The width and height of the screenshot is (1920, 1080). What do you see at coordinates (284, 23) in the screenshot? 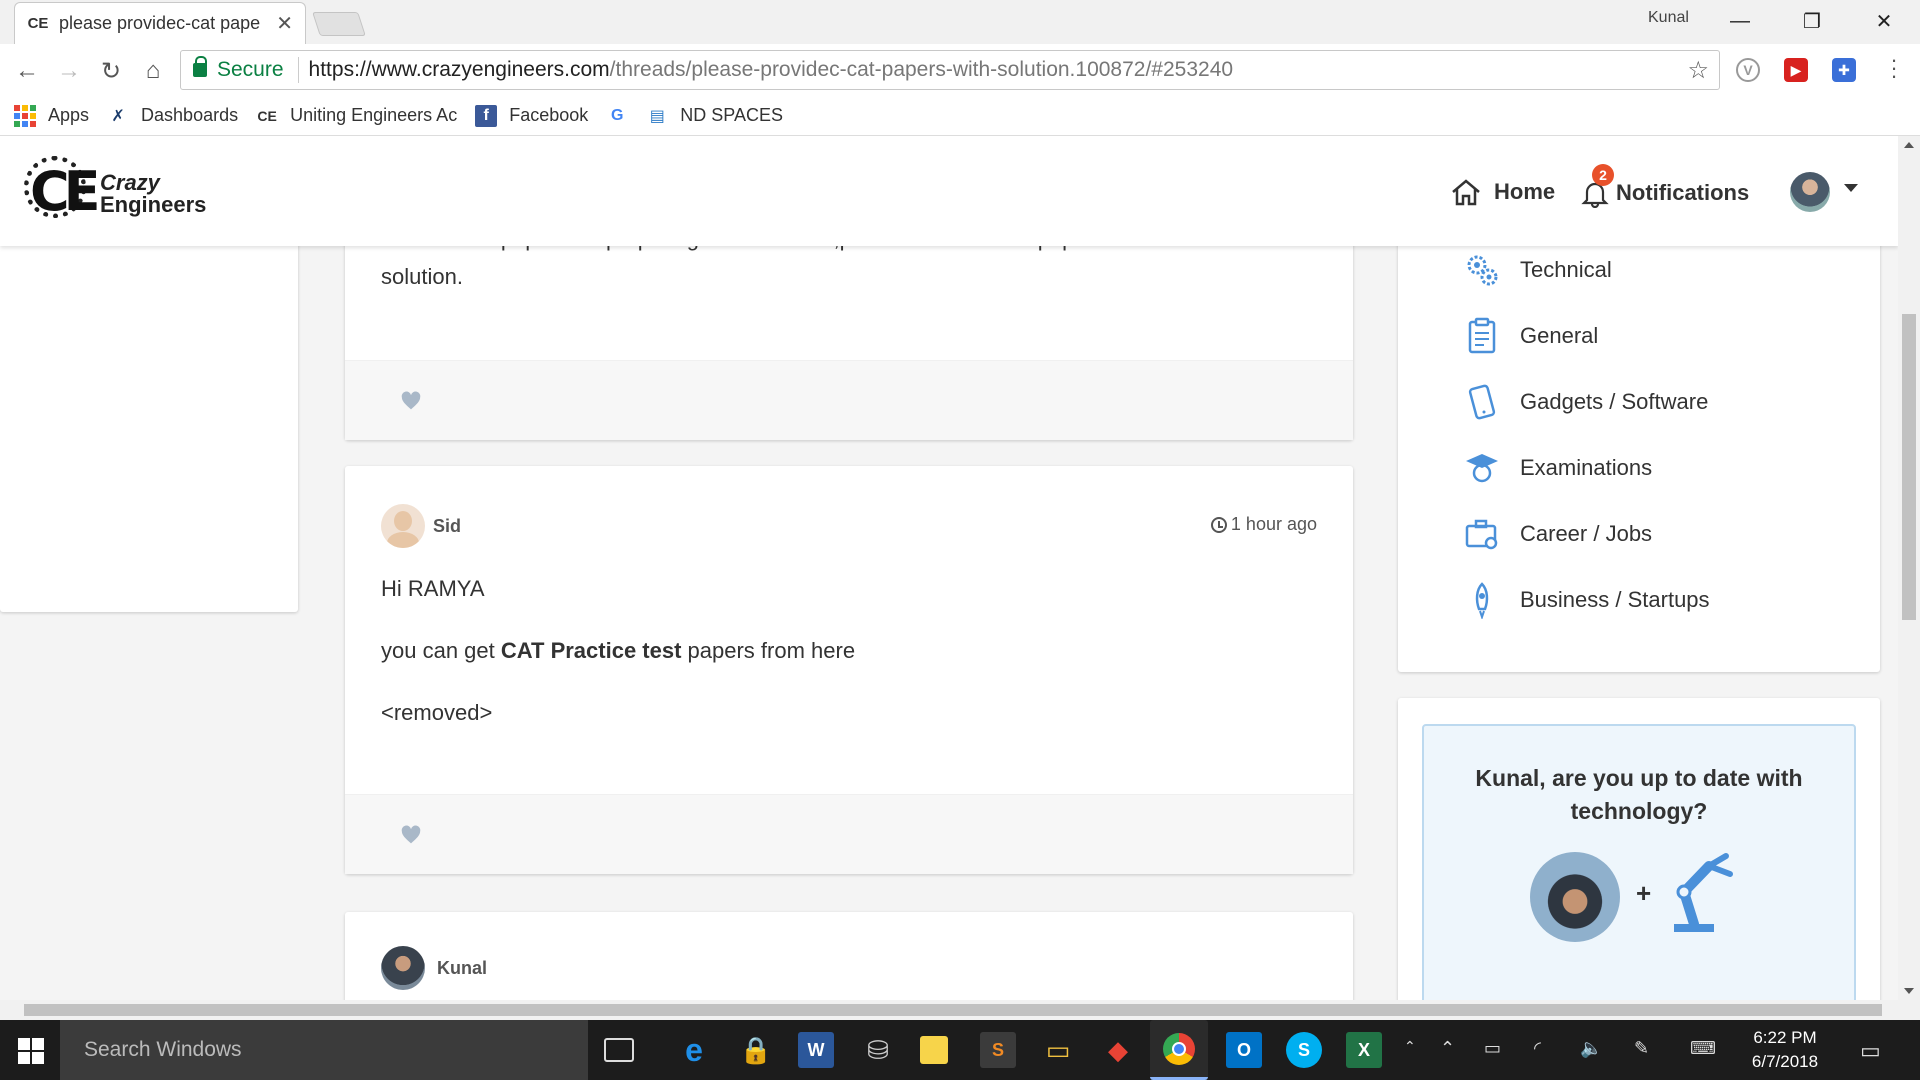
I see `tab-close-icon: ✕` at bounding box center [284, 23].